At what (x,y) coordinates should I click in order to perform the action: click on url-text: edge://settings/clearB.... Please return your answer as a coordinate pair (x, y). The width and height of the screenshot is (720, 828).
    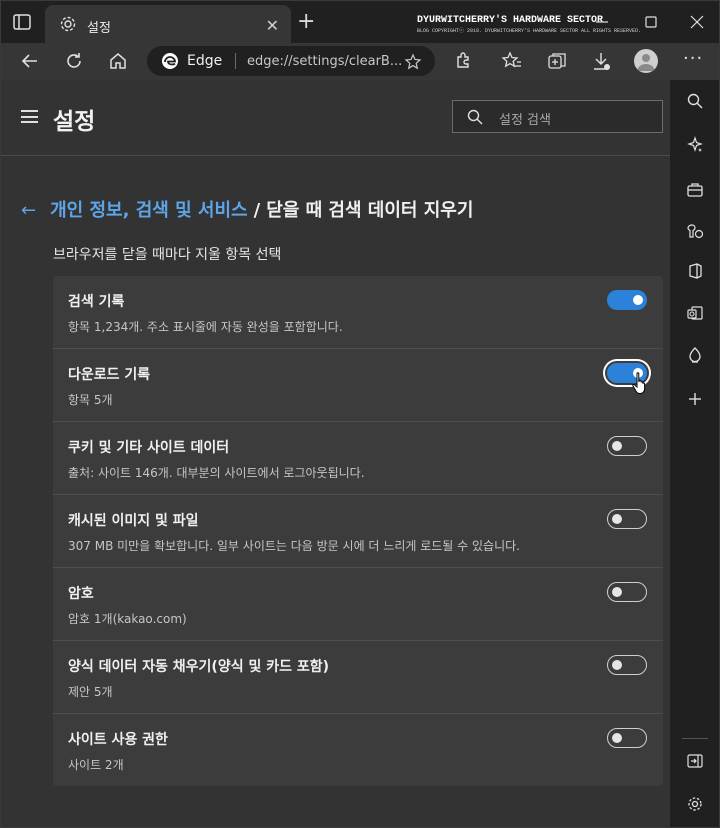
    Looking at the image, I should click on (324, 61).